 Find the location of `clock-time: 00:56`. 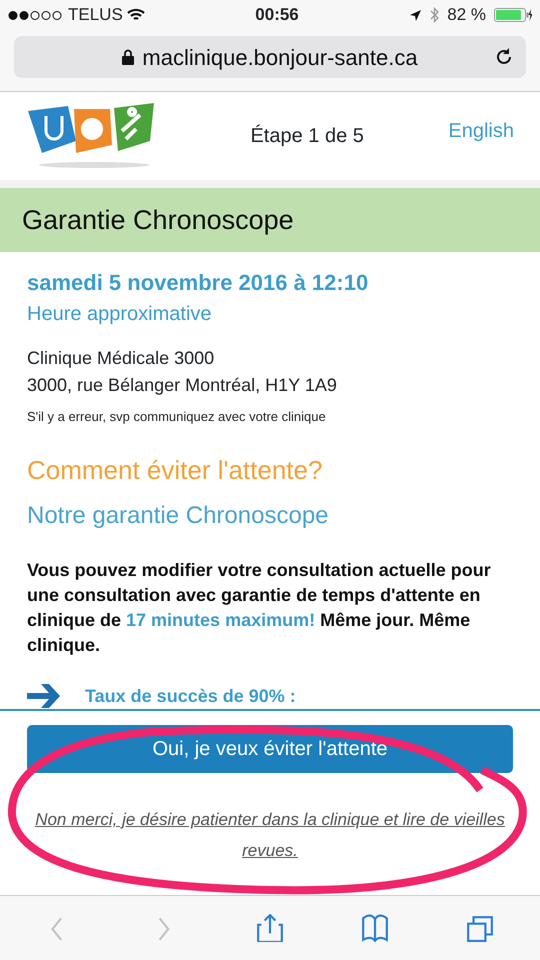

clock-time: 00:56 is located at coordinates (277, 15).